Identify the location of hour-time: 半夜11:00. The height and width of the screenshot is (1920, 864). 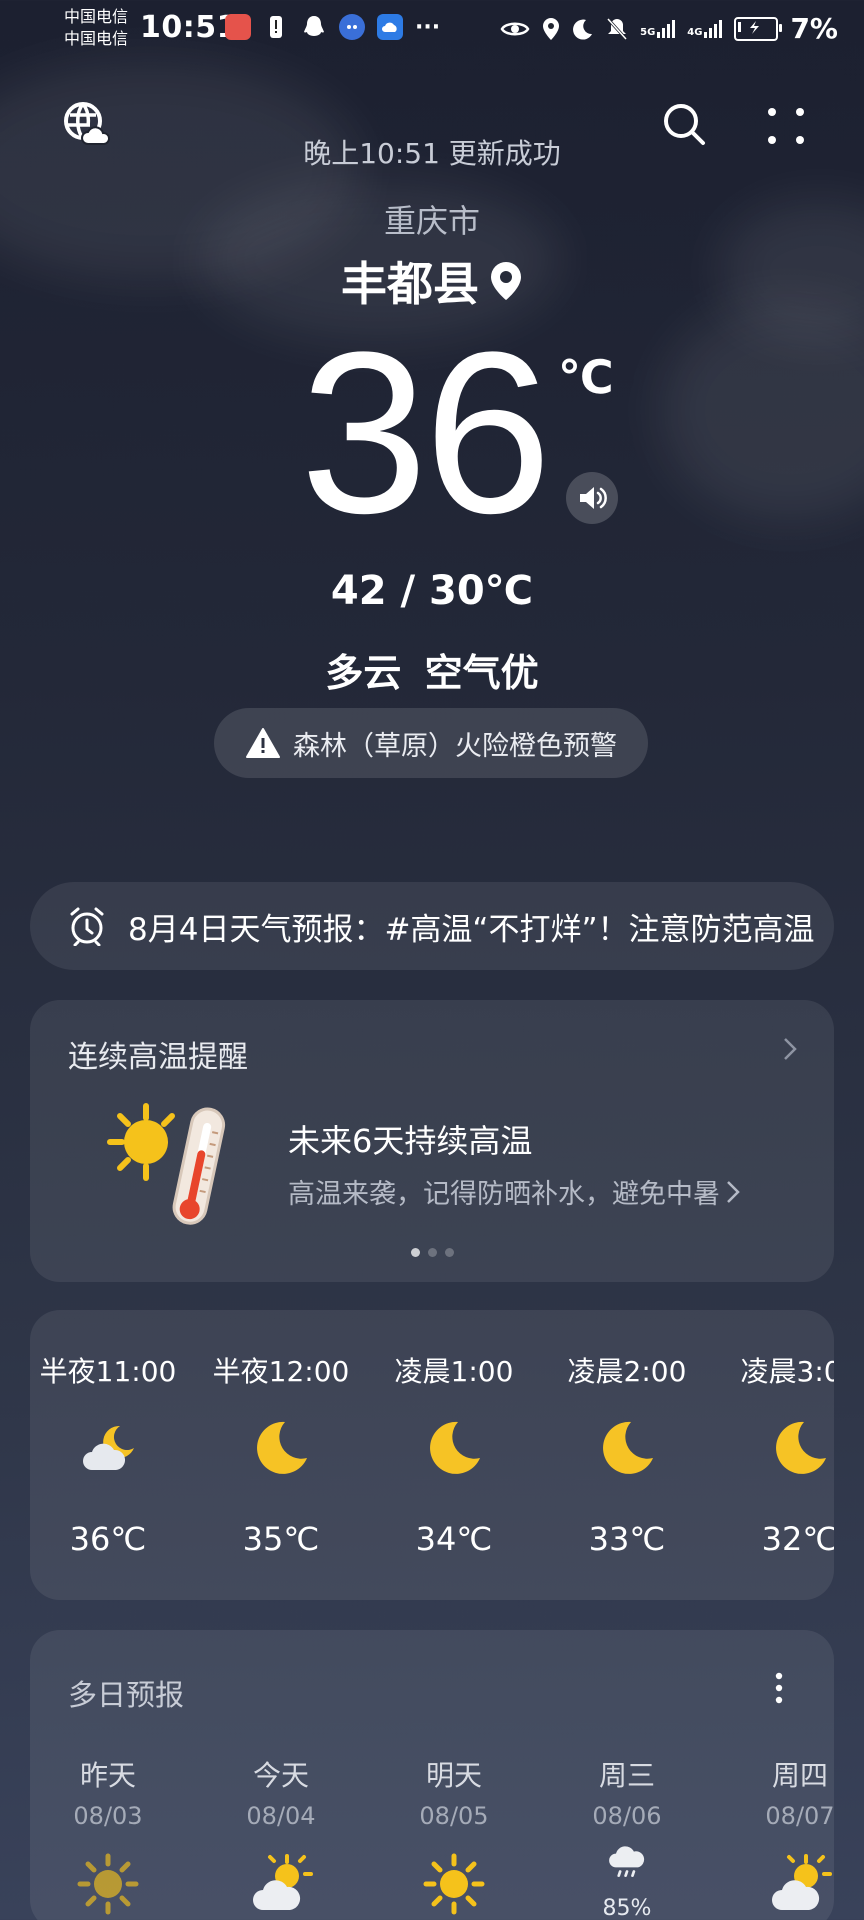
(108, 1371).